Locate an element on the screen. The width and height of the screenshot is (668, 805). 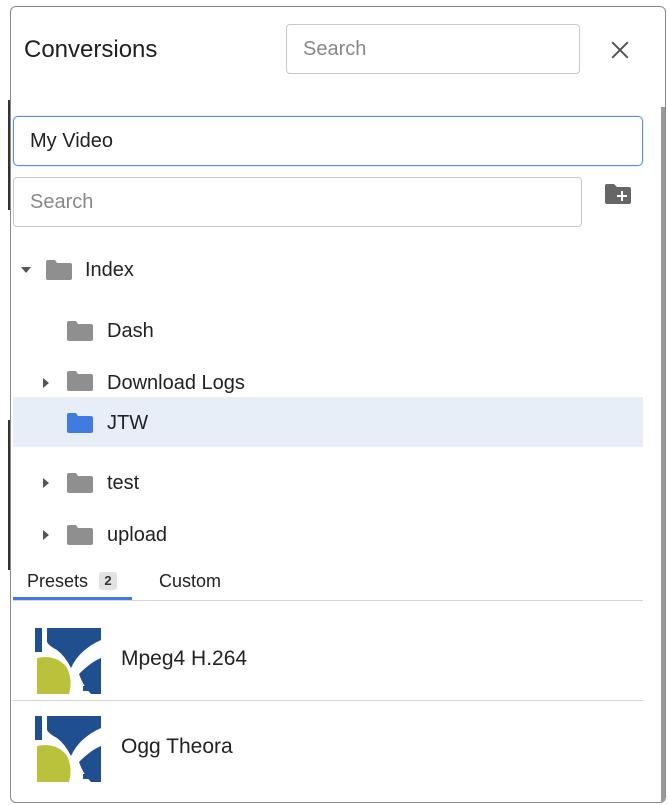
tab-label: Custom is located at coordinates (190, 581).